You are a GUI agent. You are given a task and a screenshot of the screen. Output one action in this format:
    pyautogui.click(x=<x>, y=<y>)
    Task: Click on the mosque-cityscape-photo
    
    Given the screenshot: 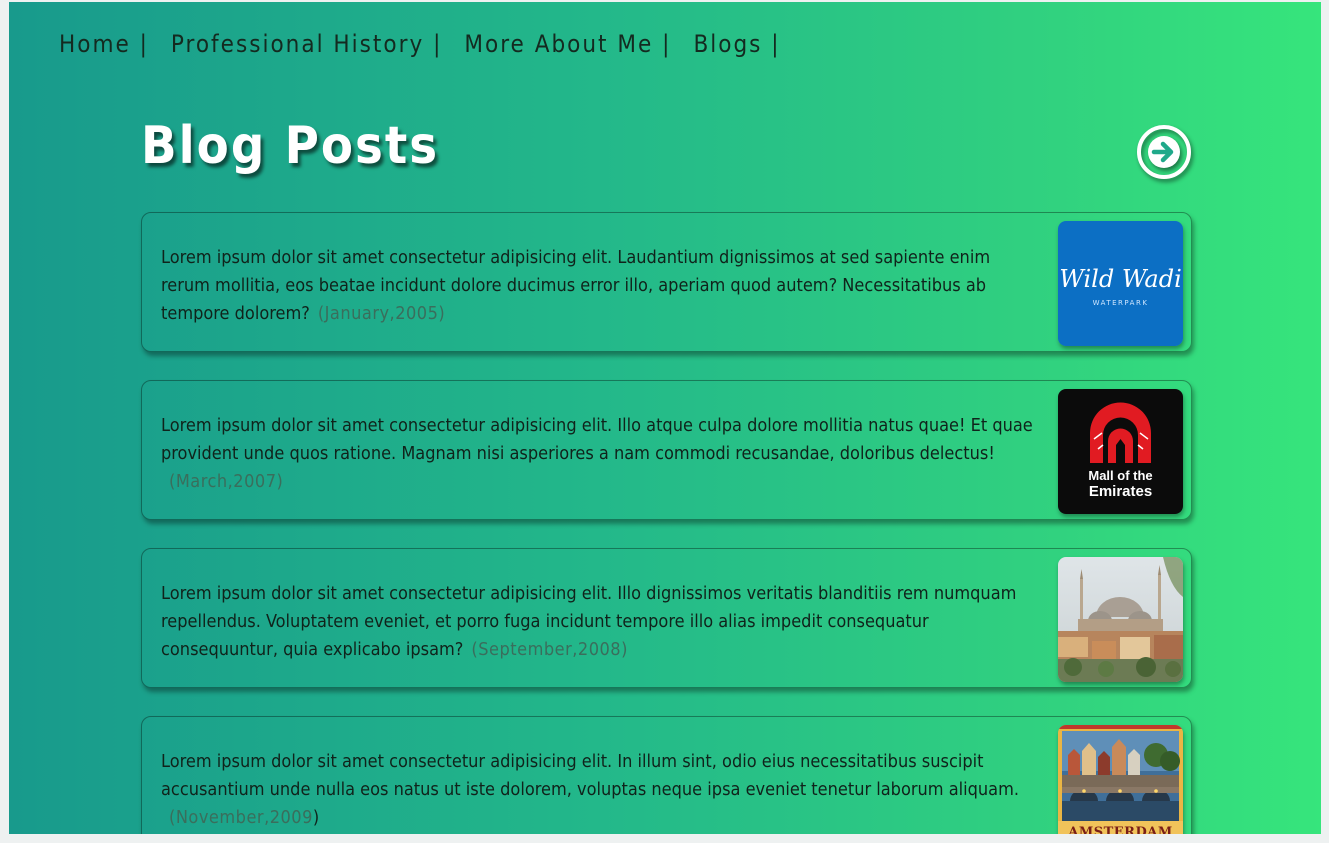 What is the action you would take?
    pyautogui.click(x=1120, y=619)
    